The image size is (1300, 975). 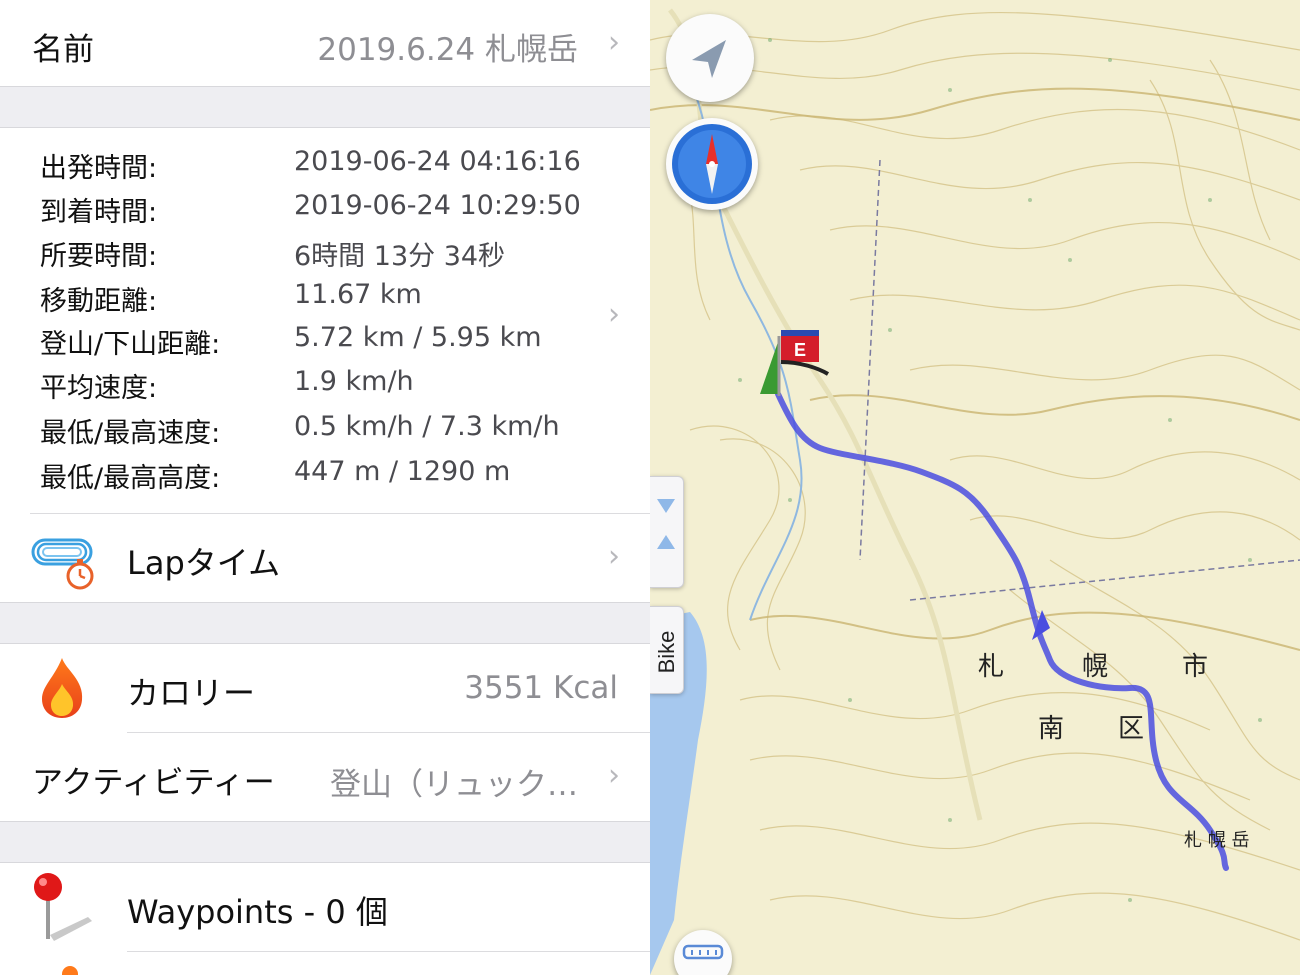 I want to click on ruler-icon, so click(x=703, y=952).